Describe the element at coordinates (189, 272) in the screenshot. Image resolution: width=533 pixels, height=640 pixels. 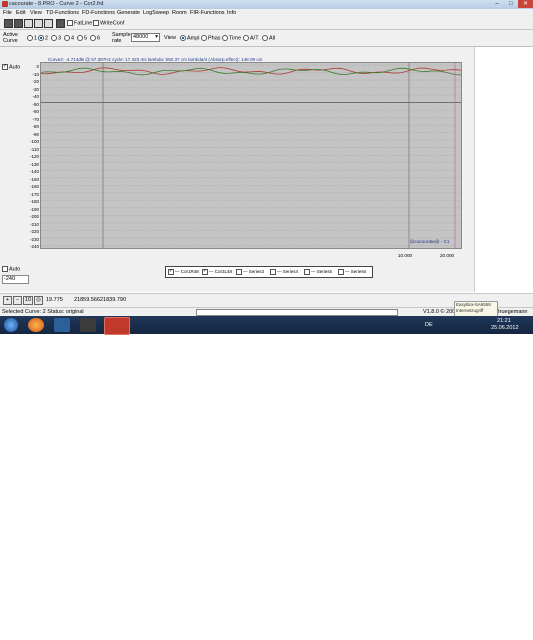
I see `legend-label: Cor1R48` at that location.